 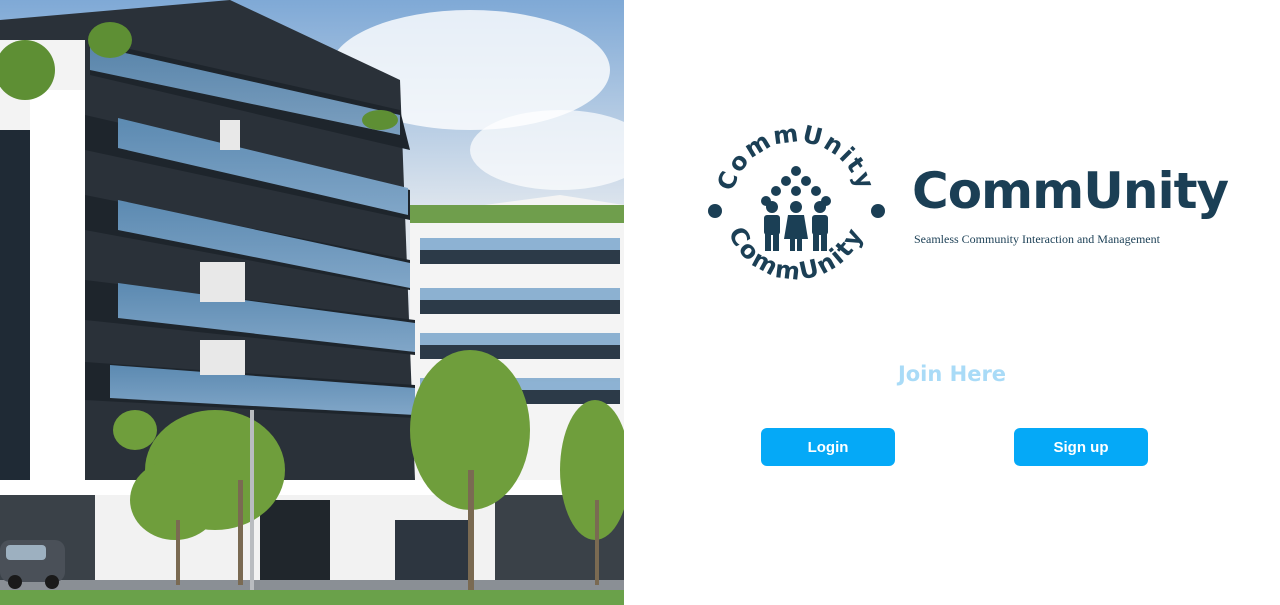 I want to click on logo-dot-right, so click(x=878, y=211).